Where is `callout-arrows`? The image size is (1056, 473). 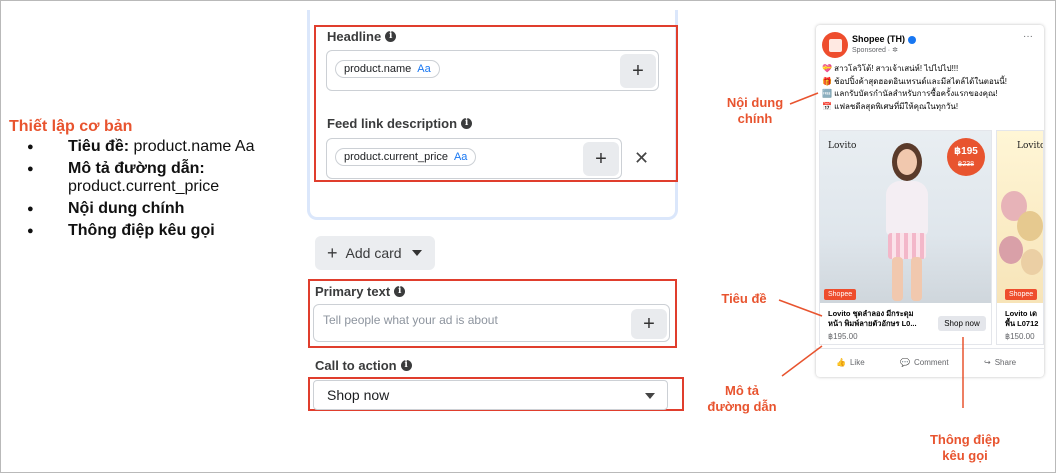
callout-arrows is located at coordinates (871, 250).